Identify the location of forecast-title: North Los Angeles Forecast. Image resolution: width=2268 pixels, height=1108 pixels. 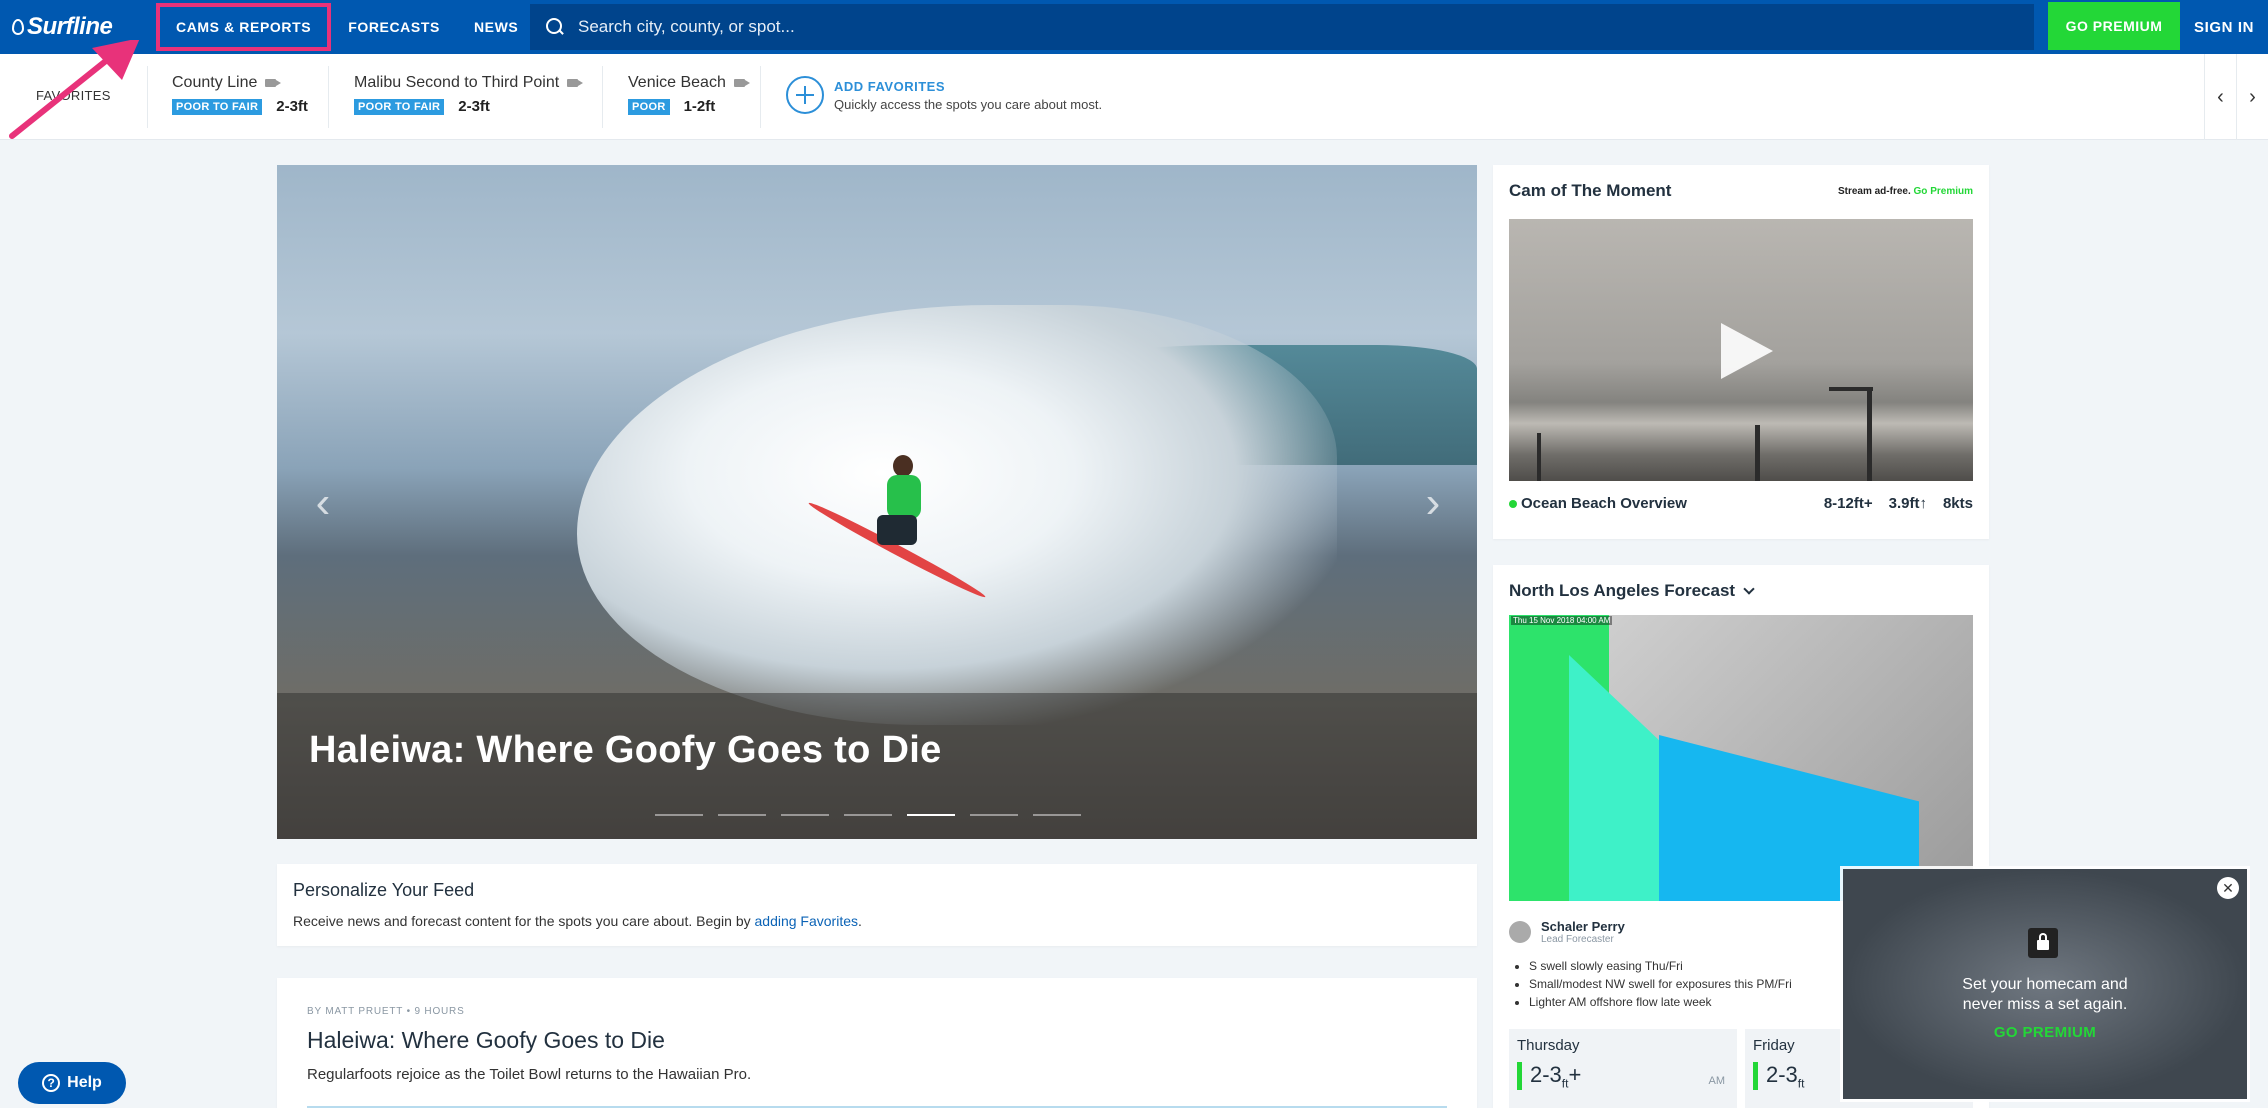
(1741, 591).